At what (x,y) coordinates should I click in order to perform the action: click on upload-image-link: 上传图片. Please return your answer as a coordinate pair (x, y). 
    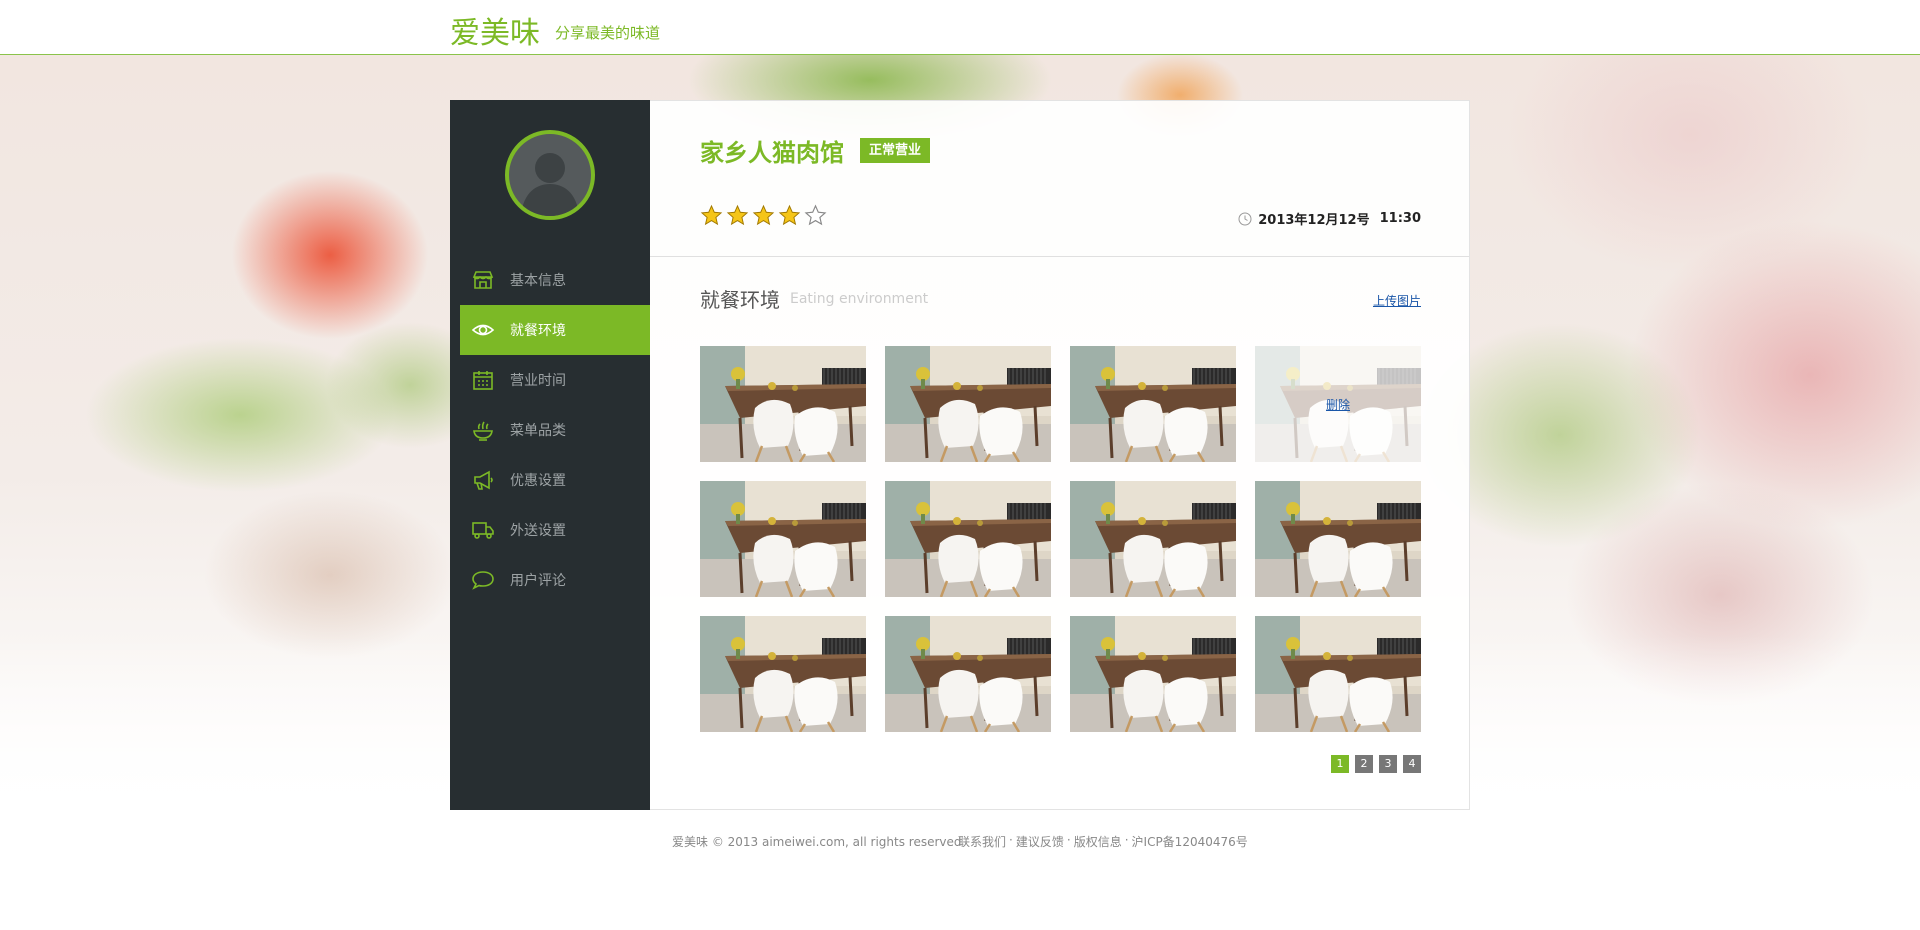
    Looking at the image, I should click on (1397, 300).